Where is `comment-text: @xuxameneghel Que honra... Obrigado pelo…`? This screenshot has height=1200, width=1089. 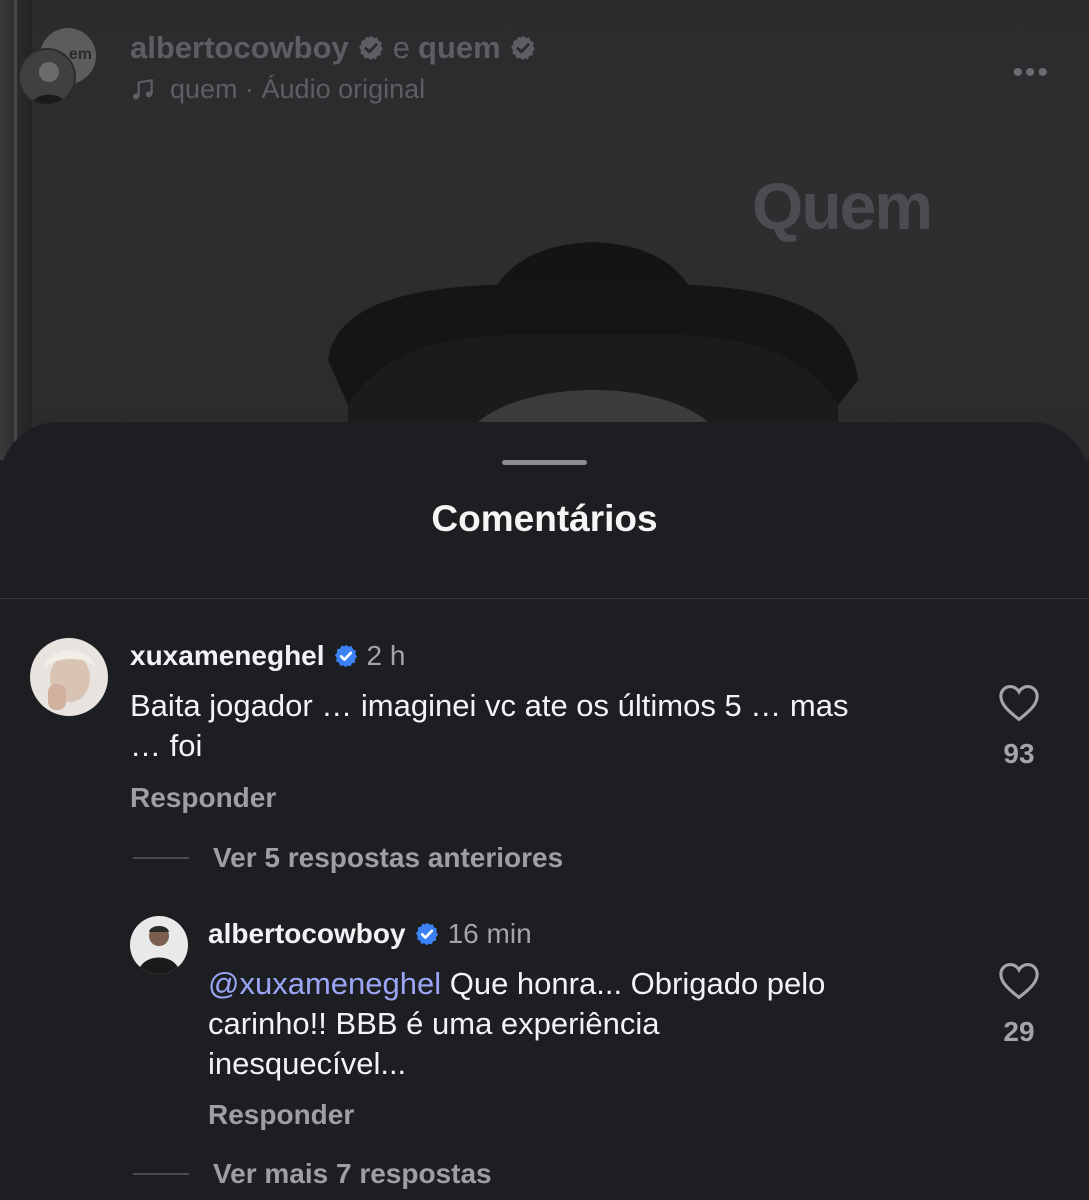
comment-text: @xuxameneghel Que honra... Obrigado pelo… is located at coordinates (578, 1024).